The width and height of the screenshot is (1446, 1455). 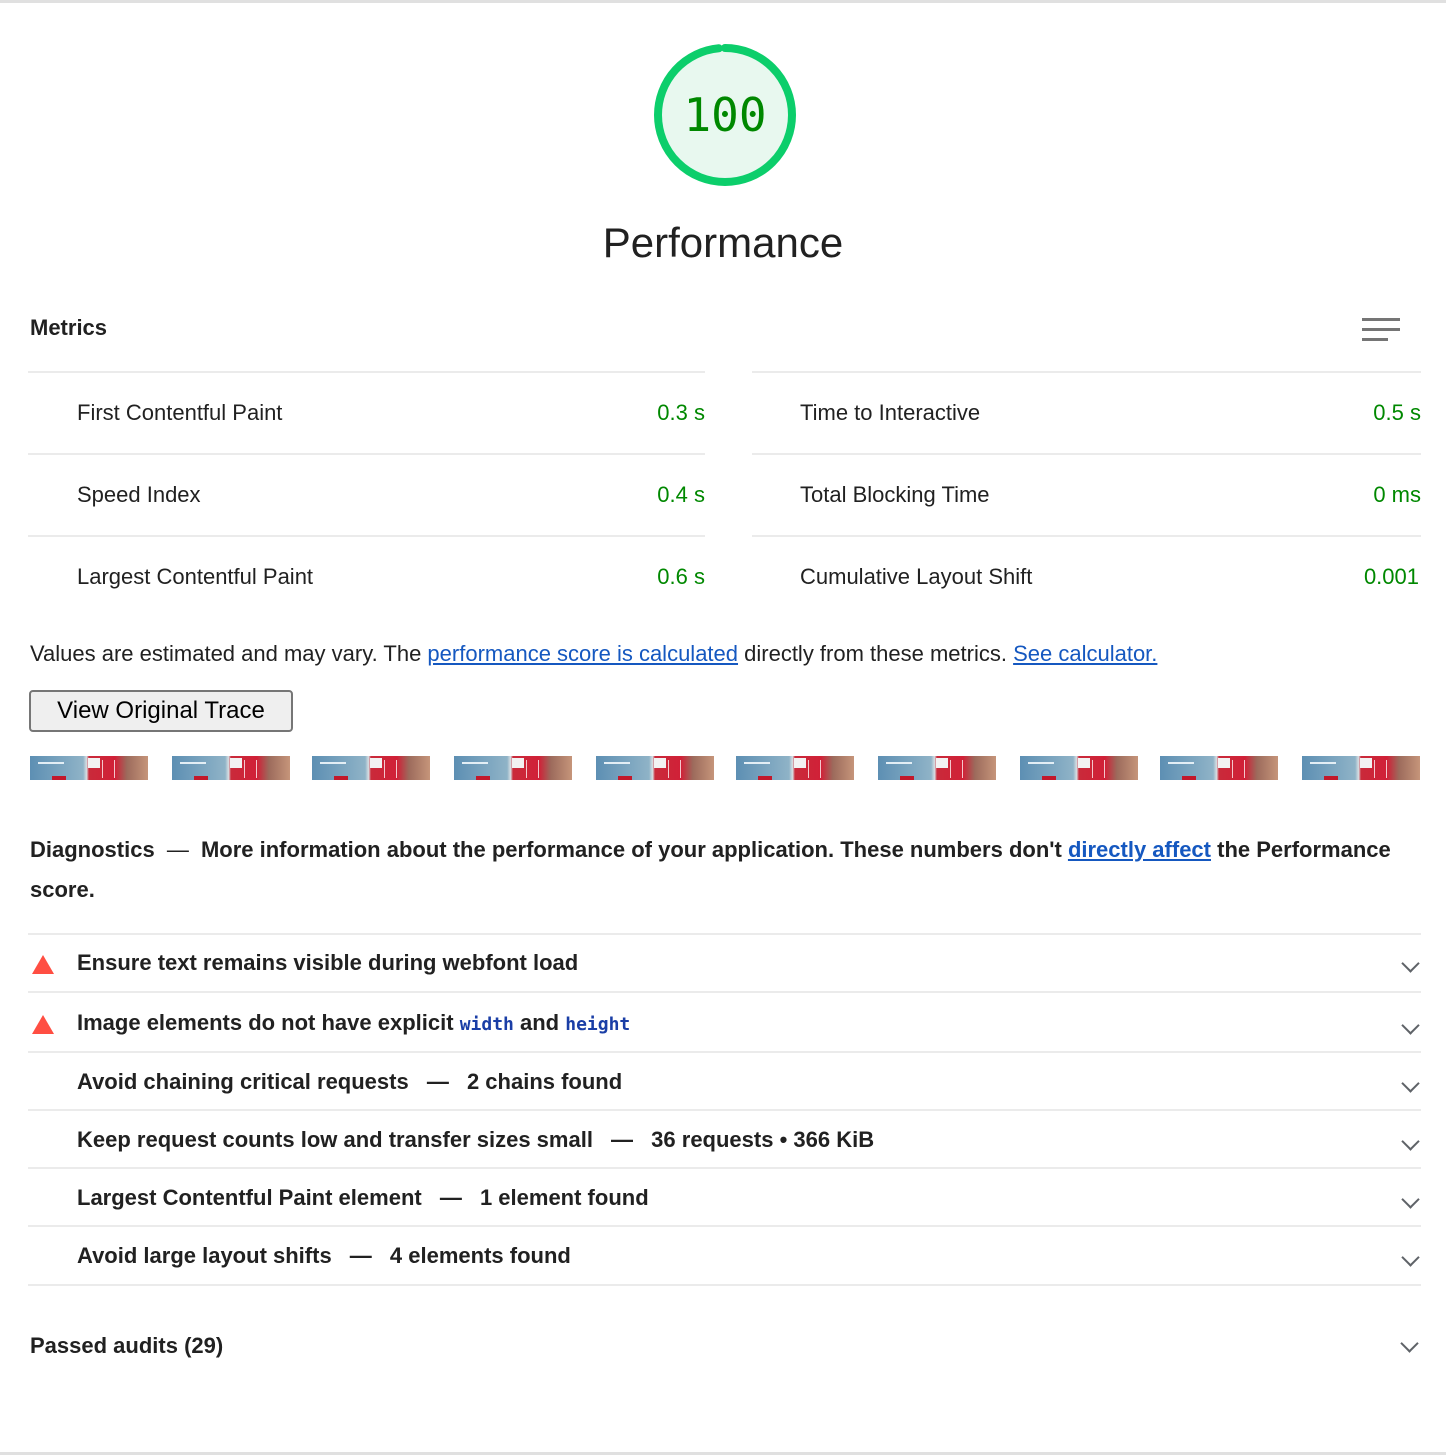 I want to click on audits-end-divider, so click(x=724, y=1285).